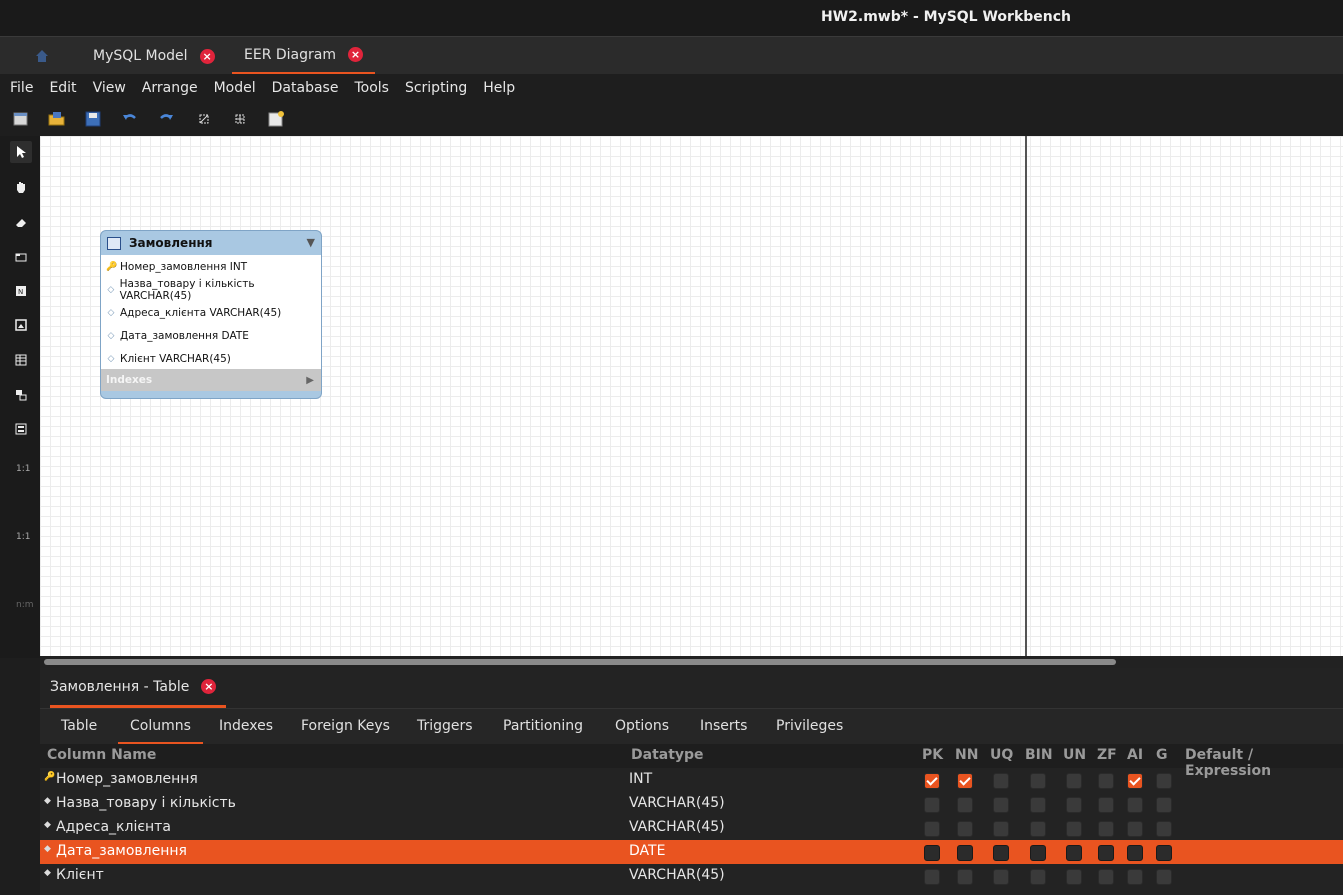  What do you see at coordinates (1001, 755) in the screenshot?
I see `header-uq: UQ` at bounding box center [1001, 755].